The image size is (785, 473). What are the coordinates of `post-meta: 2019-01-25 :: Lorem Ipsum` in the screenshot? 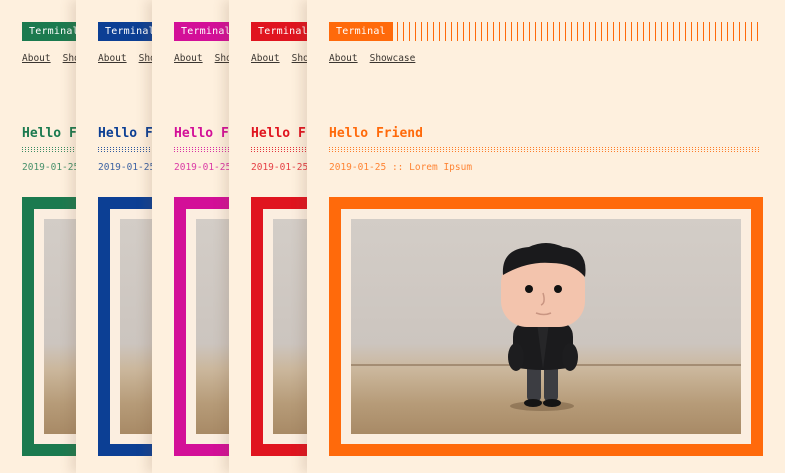 It's located at (400, 167).